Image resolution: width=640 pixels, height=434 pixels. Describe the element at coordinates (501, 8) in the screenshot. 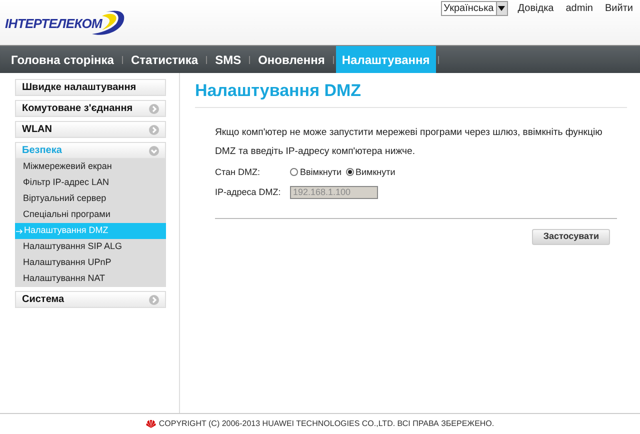

I see `dropdown-caret-icon` at that location.